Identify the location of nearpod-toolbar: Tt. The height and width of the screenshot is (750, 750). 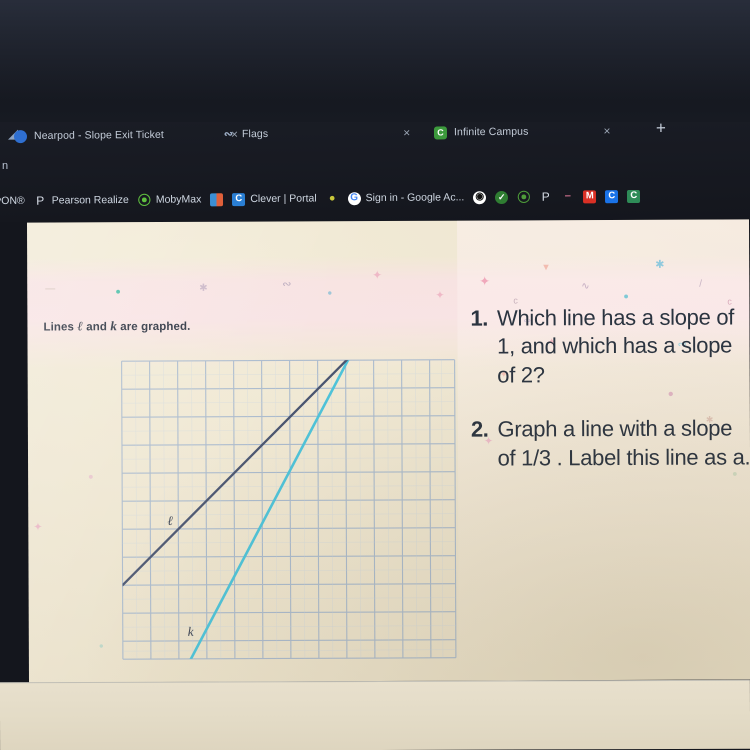
(375, 714).